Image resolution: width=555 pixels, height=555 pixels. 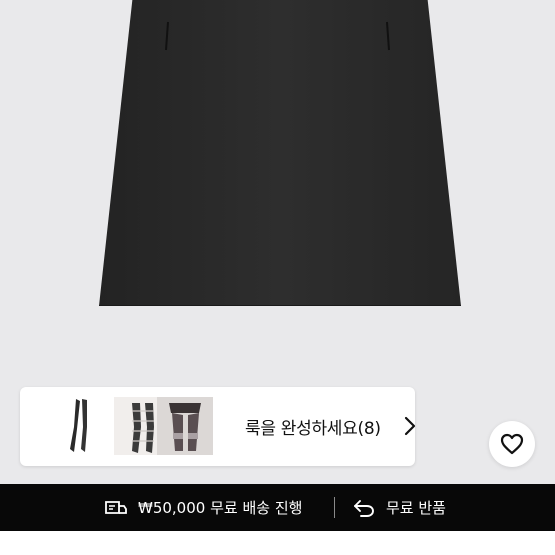 What do you see at coordinates (416, 508) in the screenshot?
I see `free-return-text: 무료 반품` at bounding box center [416, 508].